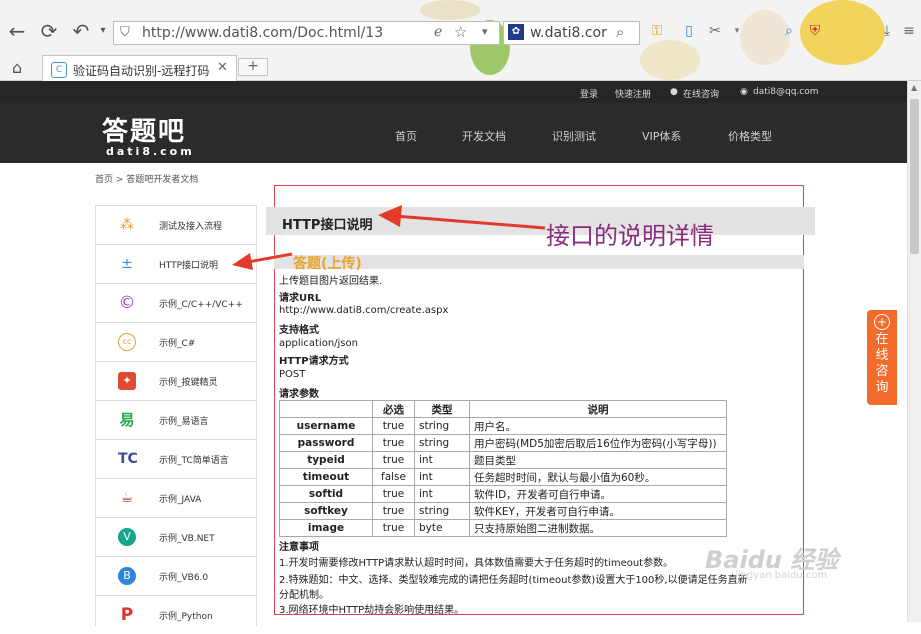 Image resolution: width=921 pixels, height=634 pixels. What do you see at coordinates (882, 363) in the screenshot?
I see `consult-label: 在线咨询` at bounding box center [882, 363].